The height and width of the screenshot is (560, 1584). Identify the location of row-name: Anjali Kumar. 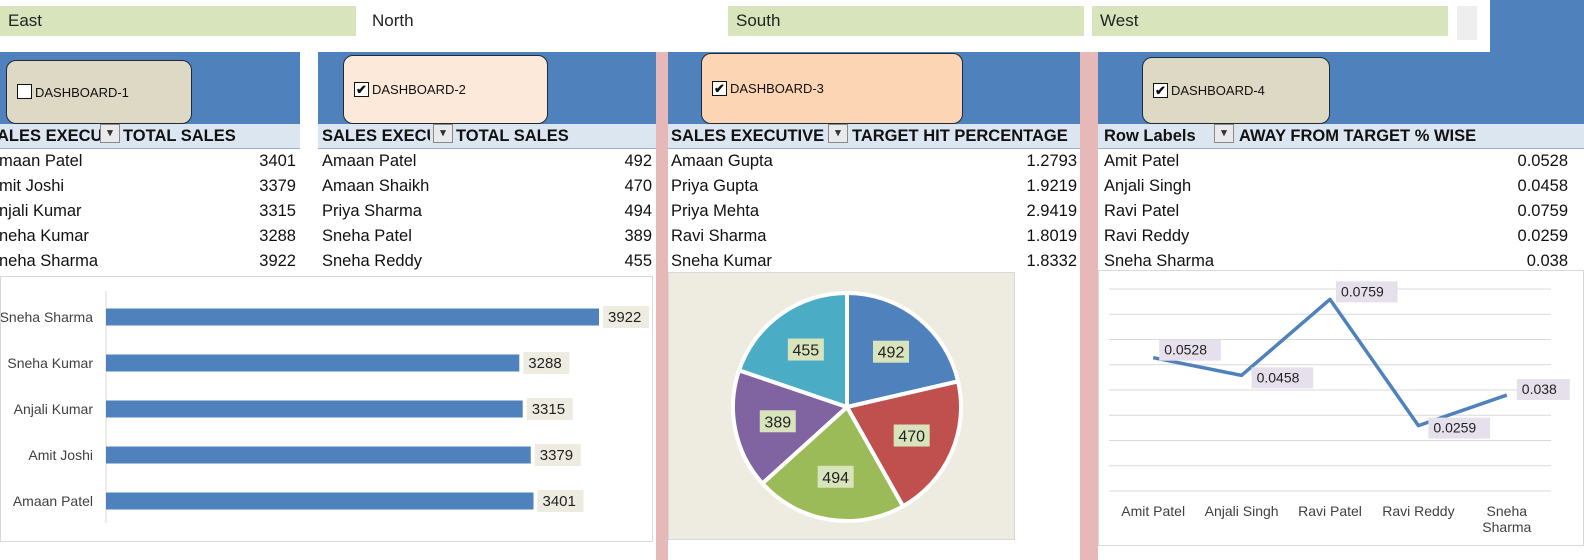
(41, 211).